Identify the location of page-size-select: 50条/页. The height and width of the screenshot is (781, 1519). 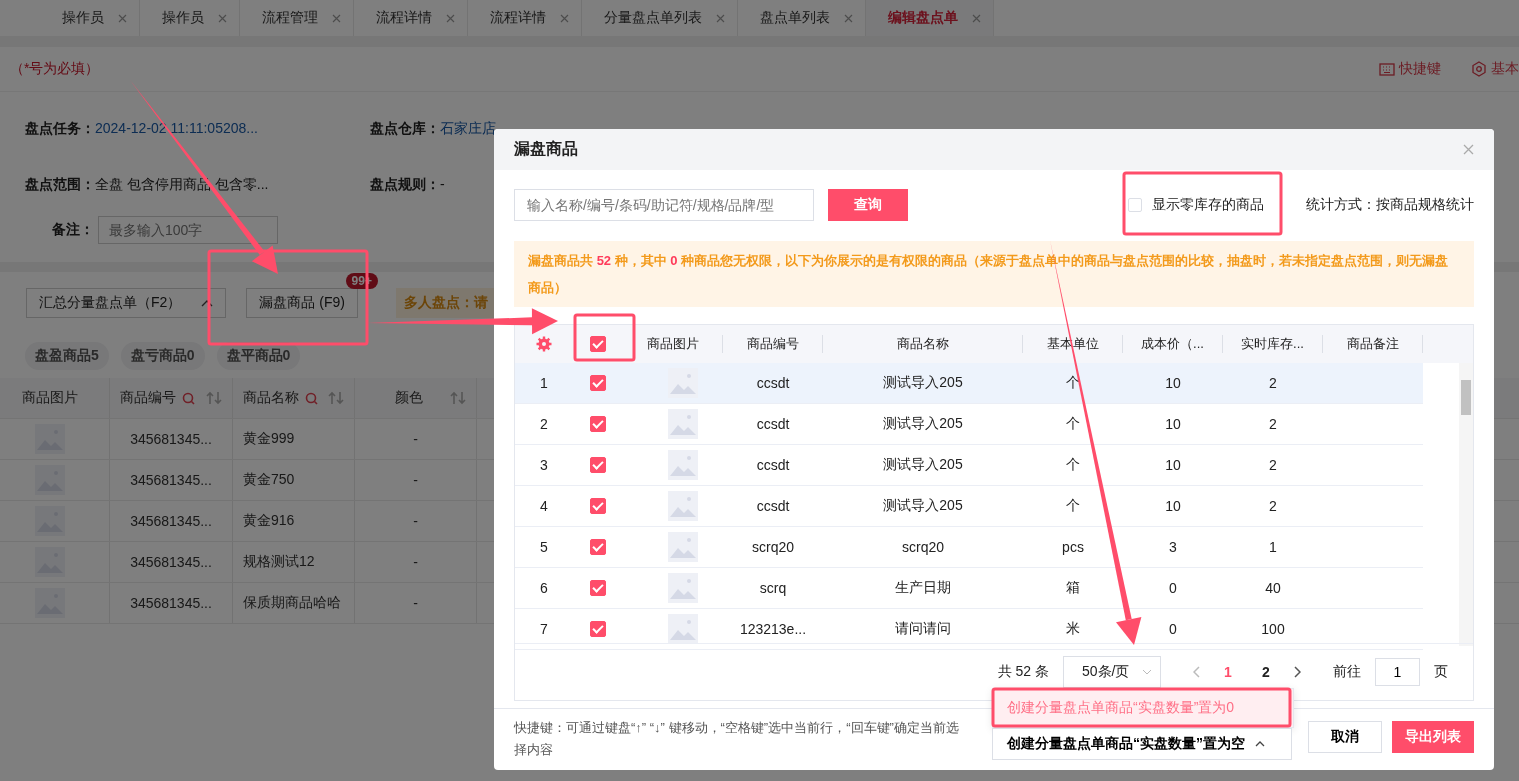
(1112, 672).